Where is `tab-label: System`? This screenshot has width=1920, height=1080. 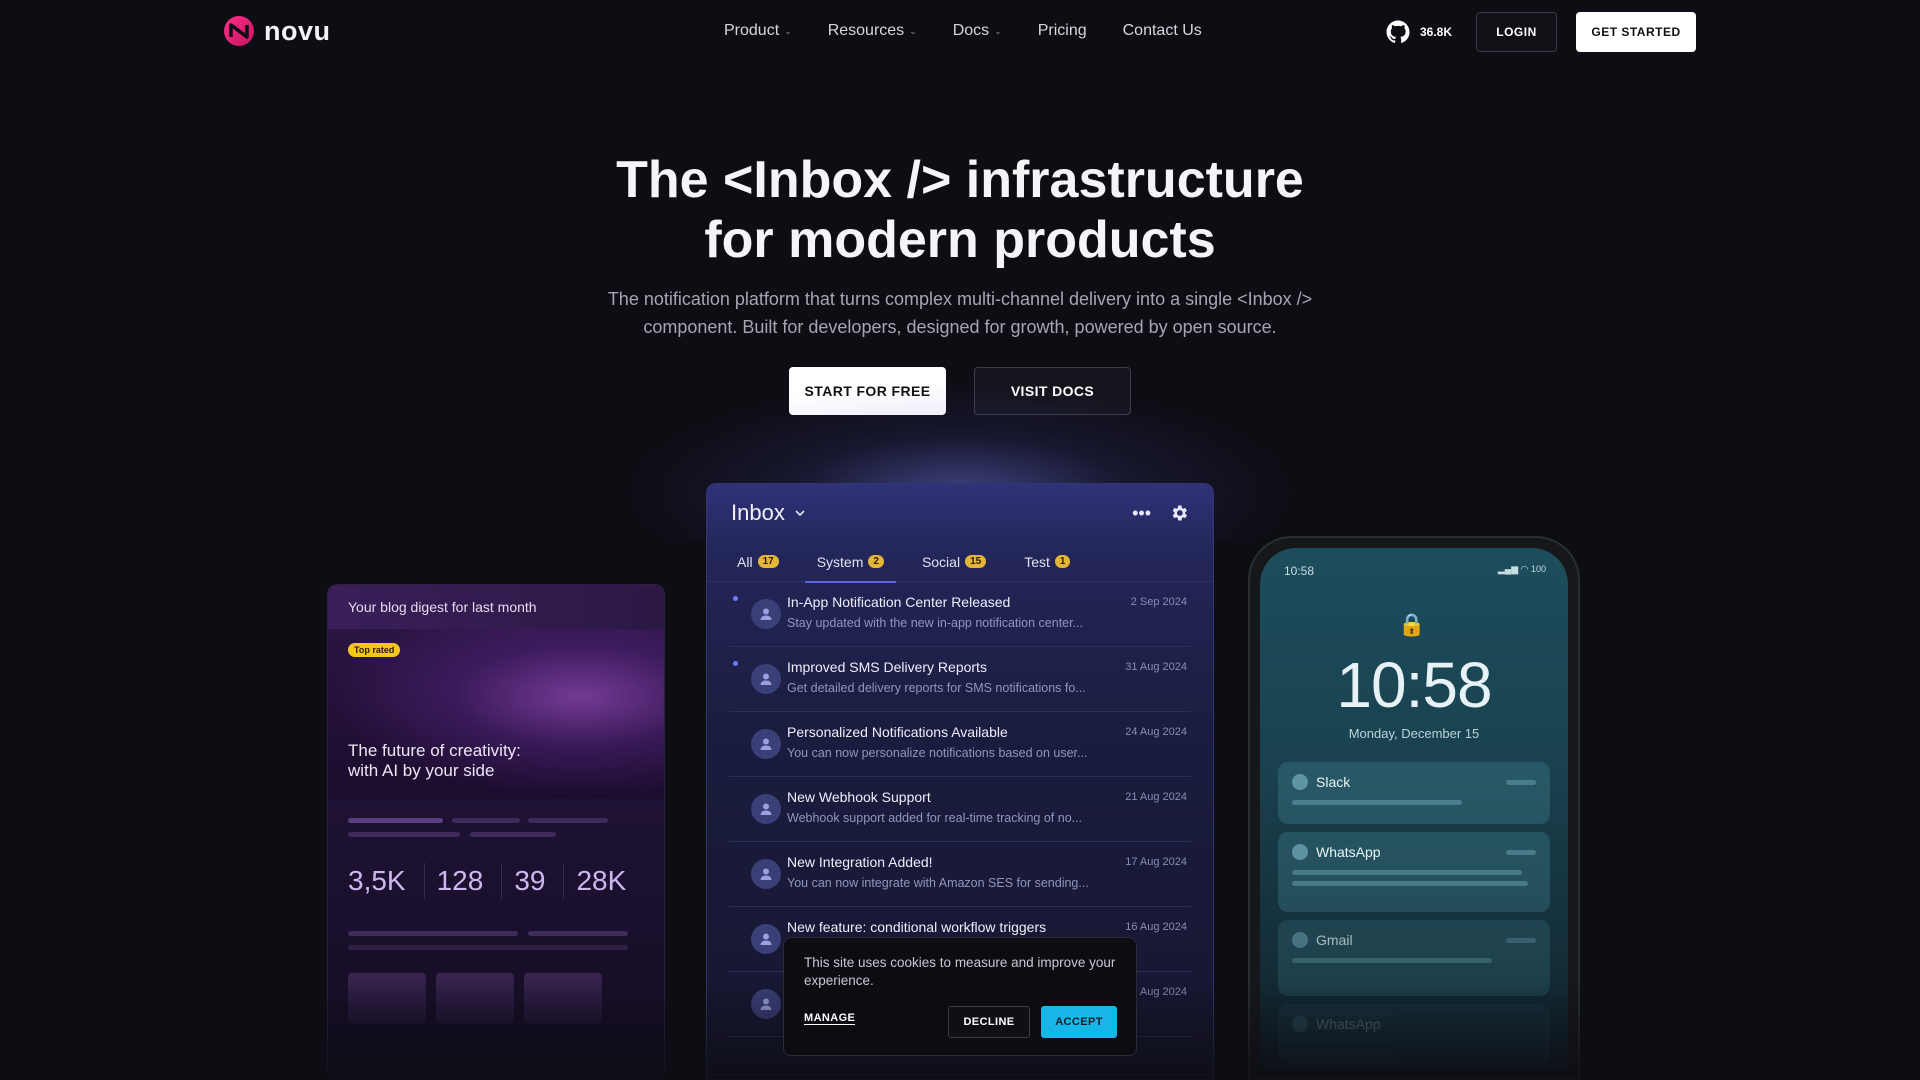
tab-label: System is located at coordinates (840, 561).